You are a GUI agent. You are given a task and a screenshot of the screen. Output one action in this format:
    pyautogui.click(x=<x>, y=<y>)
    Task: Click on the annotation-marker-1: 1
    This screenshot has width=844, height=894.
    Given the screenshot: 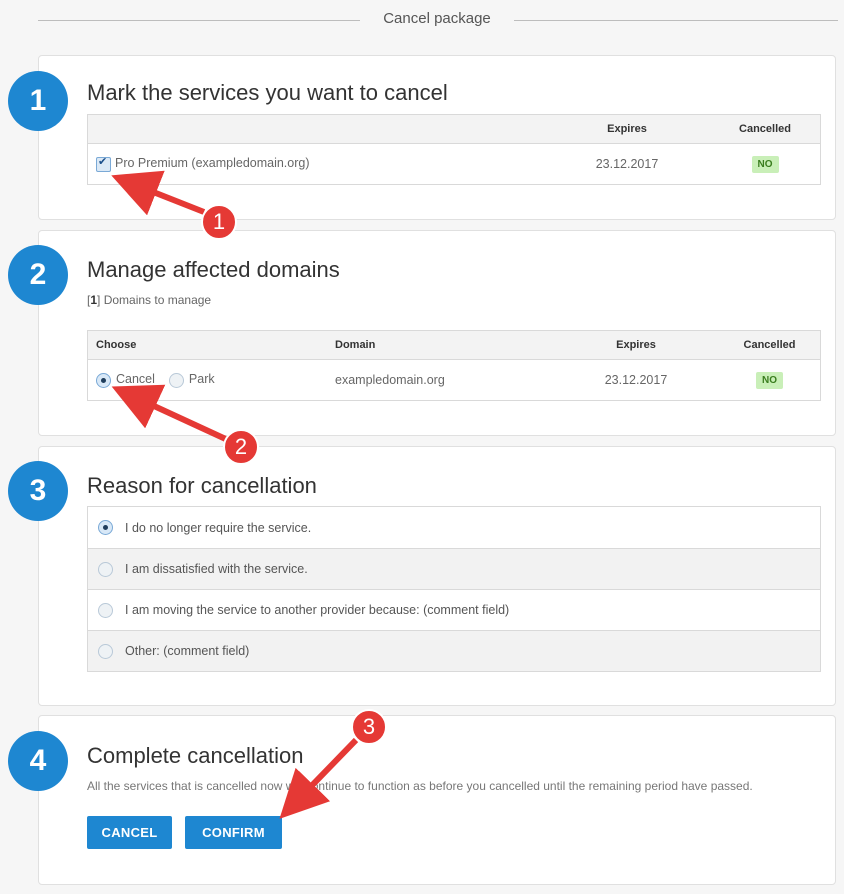 What is the action you would take?
    pyautogui.click(x=219, y=222)
    